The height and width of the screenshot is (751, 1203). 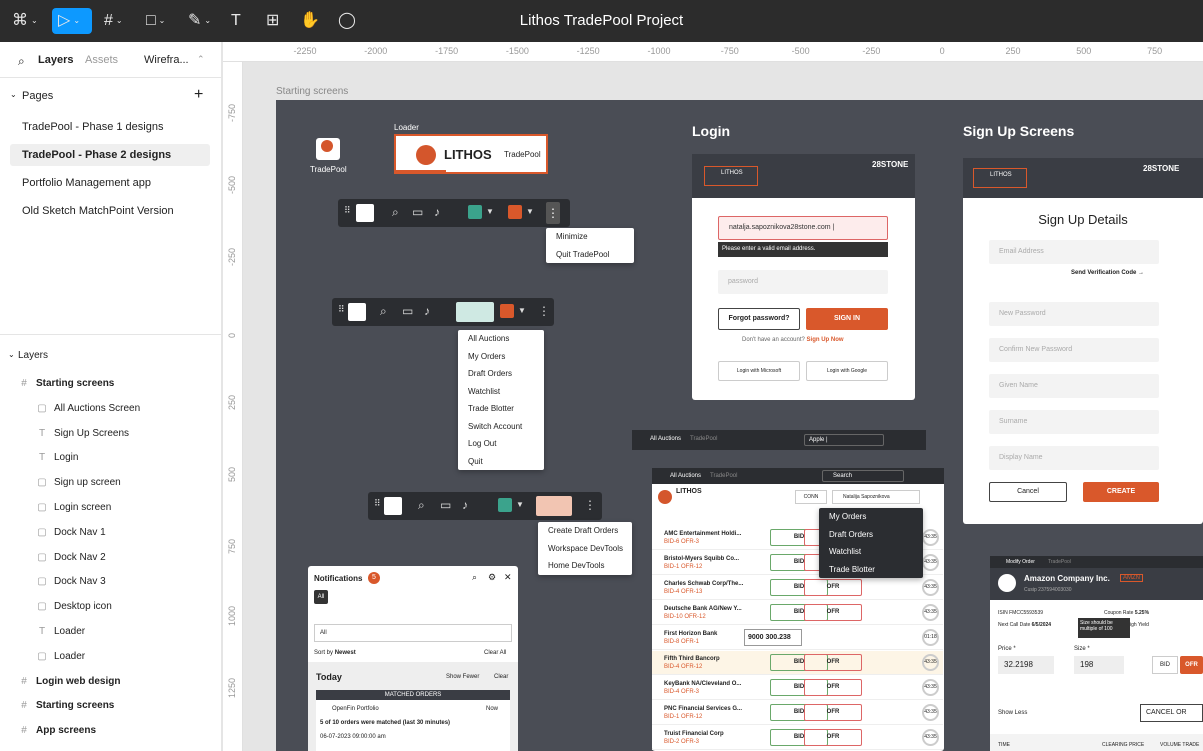 I want to click on wallet-icon: ▭, so click(x=417, y=212).